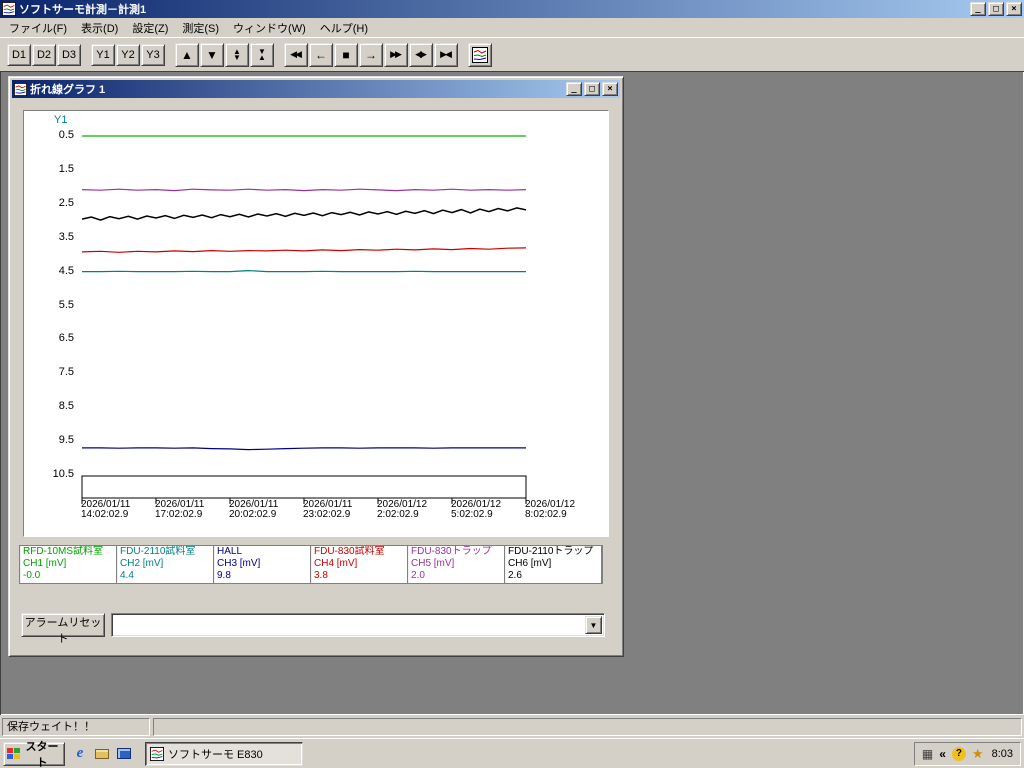  Describe the element at coordinates (63, 629) in the screenshot. I see `alarm-reset-button: アラームリセット` at that location.